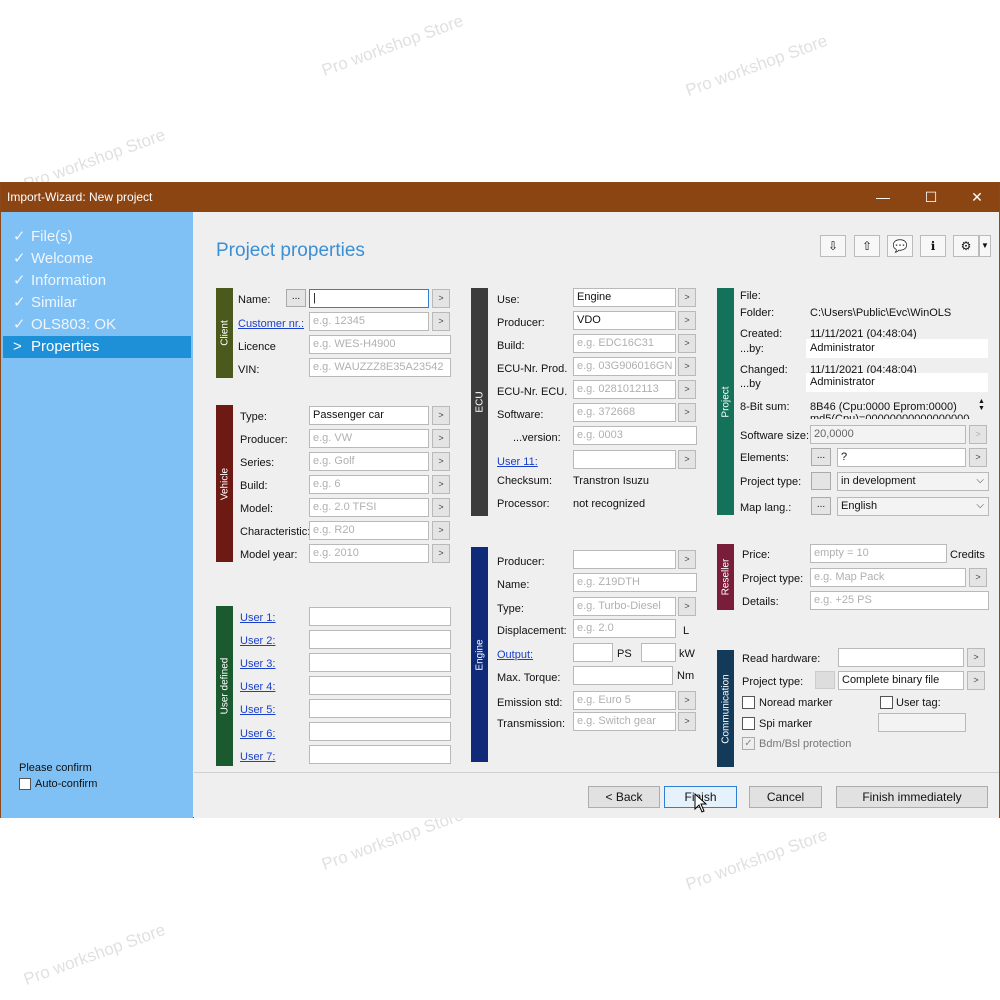 This screenshot has height=1000, width=1000. I want to click on use-input: Engine, so click(624, 297).